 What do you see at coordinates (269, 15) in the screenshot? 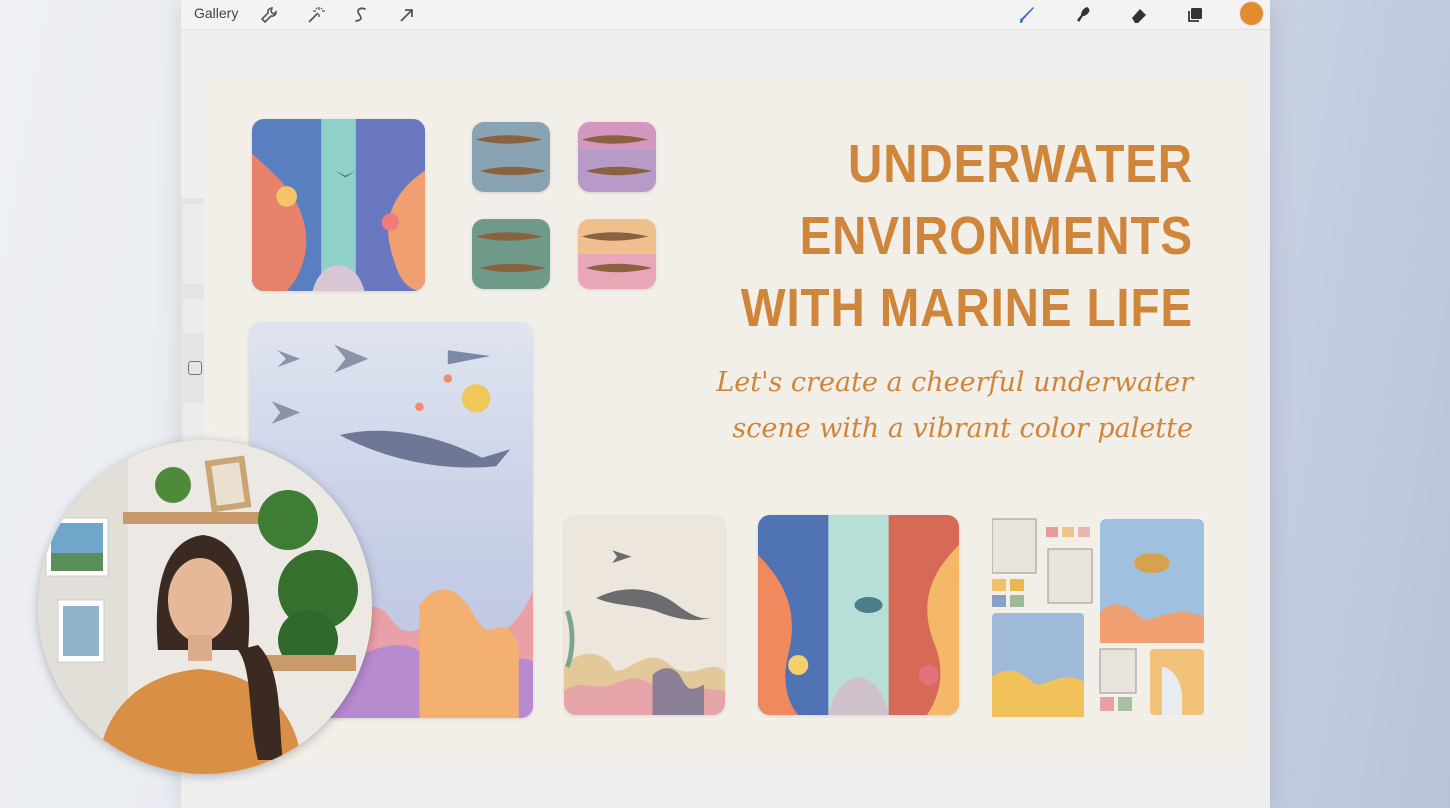
I see `wrench-icon` at bounding box center [269, 15].